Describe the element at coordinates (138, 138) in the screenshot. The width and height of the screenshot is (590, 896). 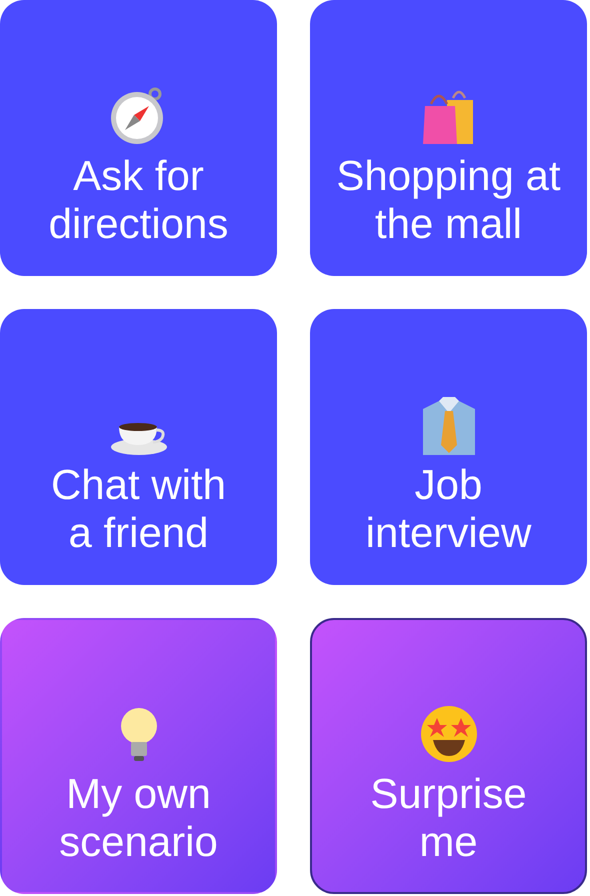
I see `scenario-card: Ask for directions` at that location.